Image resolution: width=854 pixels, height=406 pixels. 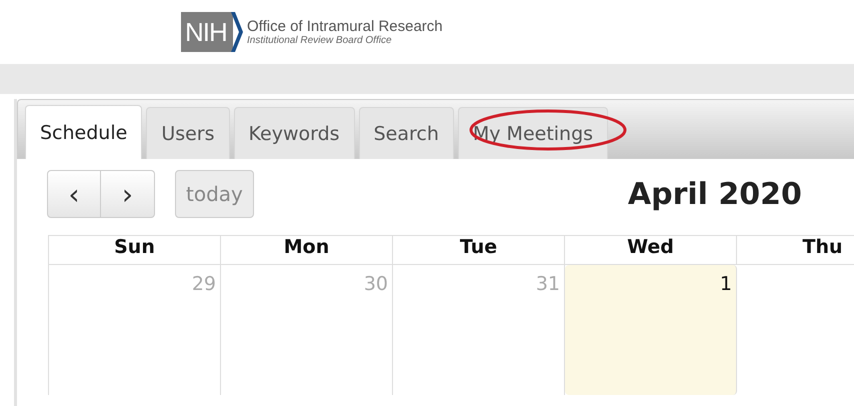 What do you see at coordinates (204, 284) in the screenshot?
I see `day-number: 29` at bounding box center [204, 284].